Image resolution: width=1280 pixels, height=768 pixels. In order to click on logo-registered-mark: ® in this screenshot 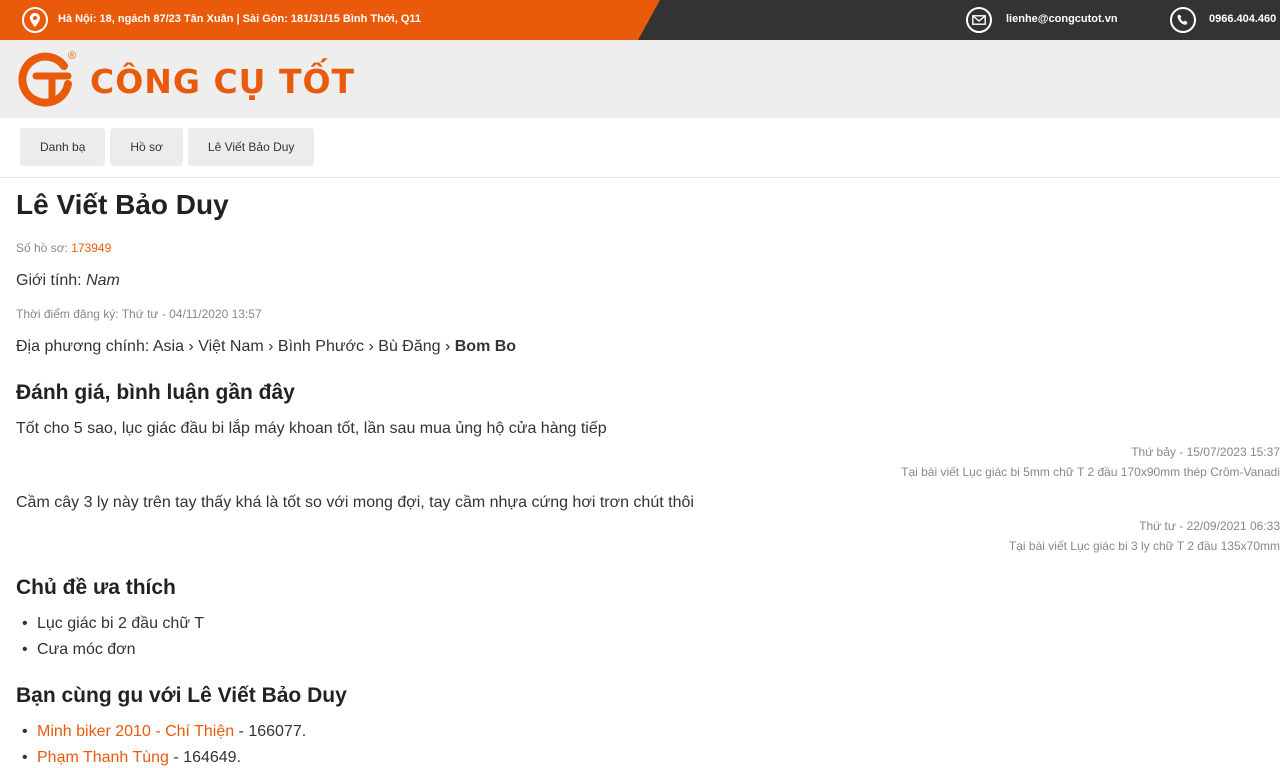, I will do `click(72, 56)`.